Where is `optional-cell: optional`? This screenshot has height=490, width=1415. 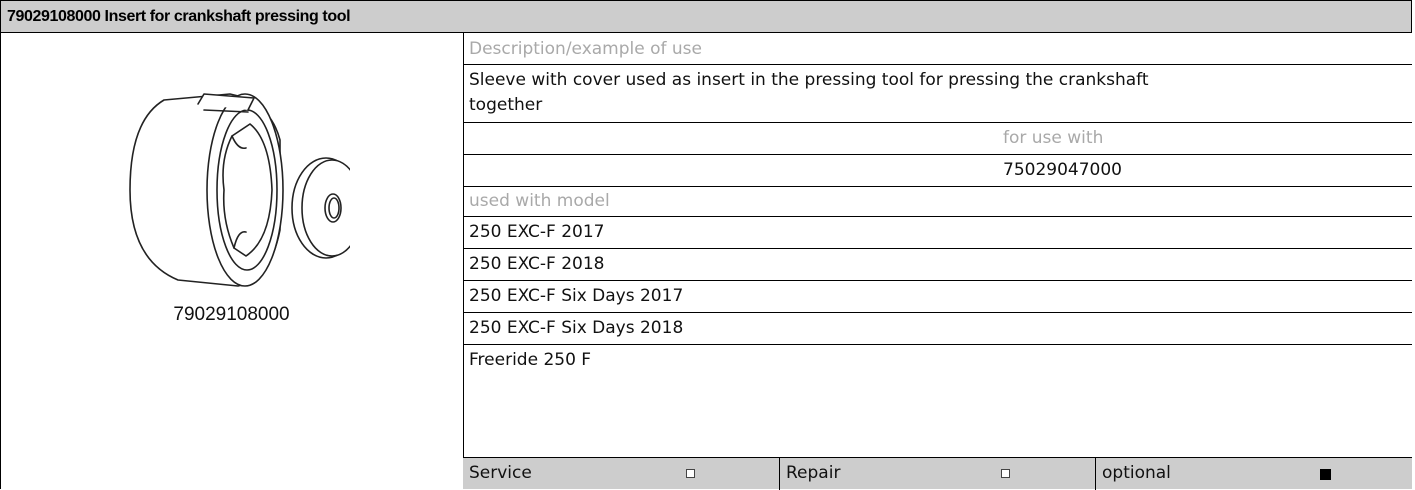
optional-cell: optional is located at coordinates (1254, 473).